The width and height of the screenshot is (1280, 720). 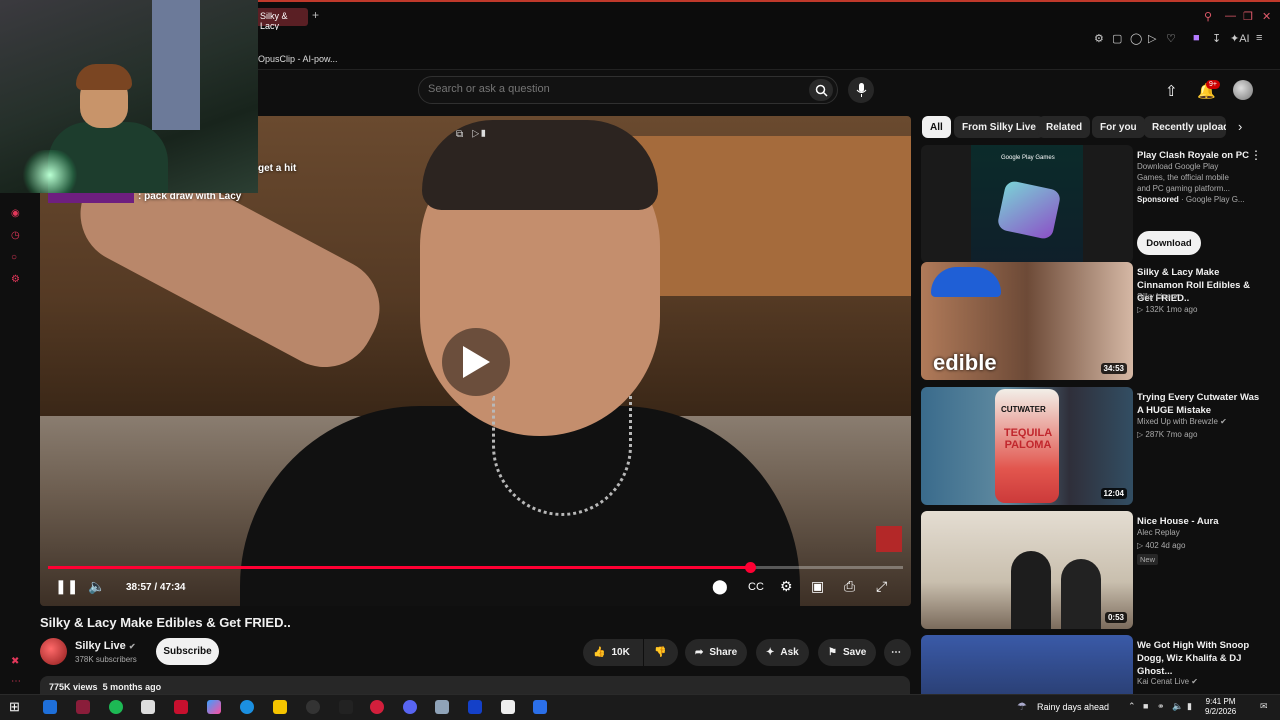 I want to click on rec-title: Nice House - Aura, so click(x=1199, y=521).